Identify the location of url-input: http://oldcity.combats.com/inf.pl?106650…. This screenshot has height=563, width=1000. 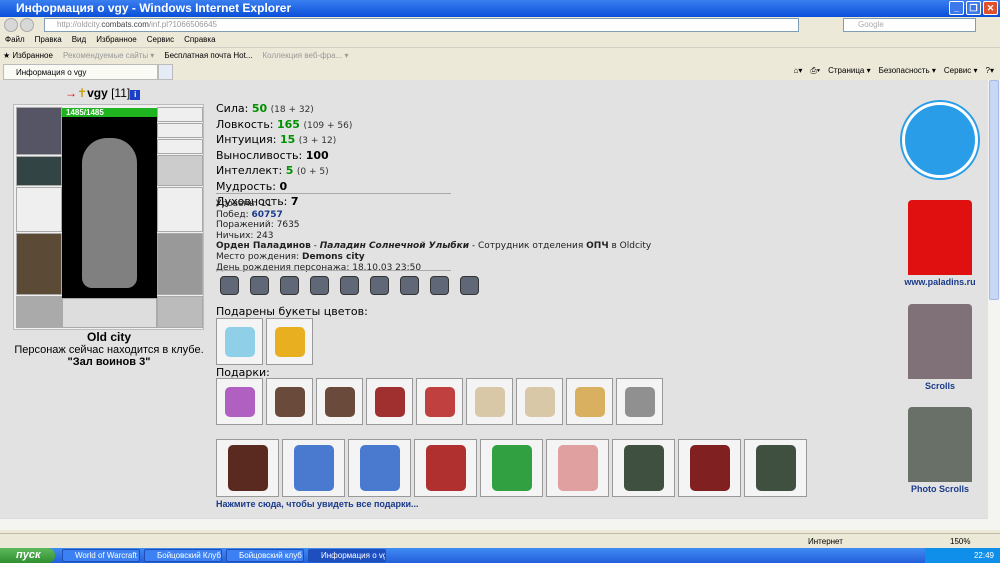
(421, 25).